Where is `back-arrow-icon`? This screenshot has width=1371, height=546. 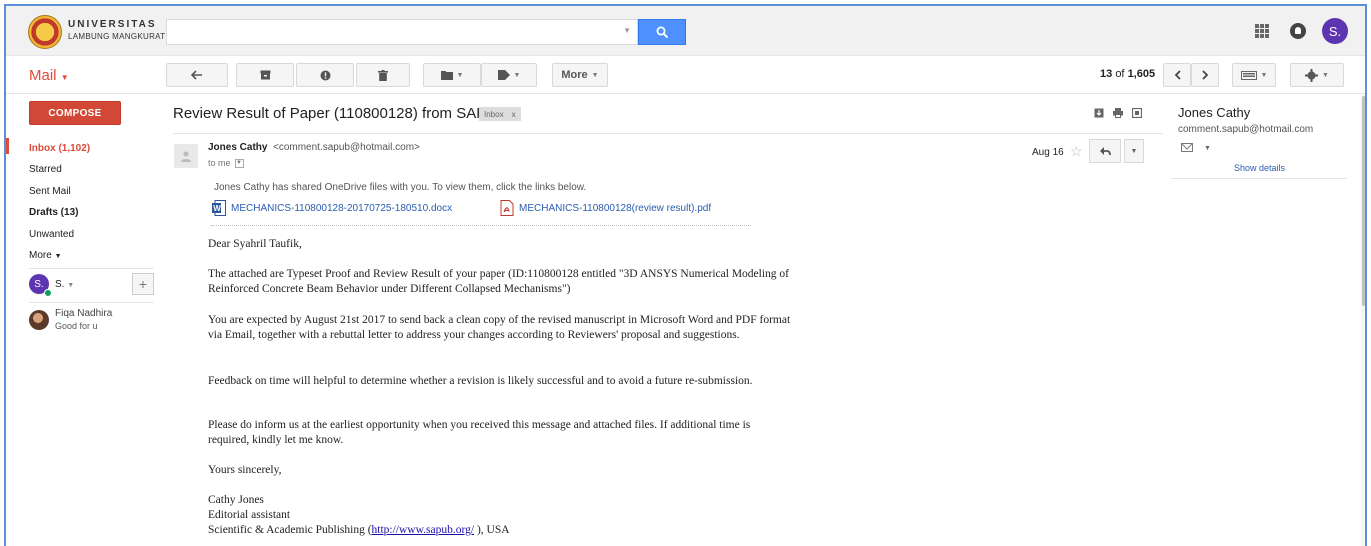 back-arrow-icon is located at coordinates (196, 75).